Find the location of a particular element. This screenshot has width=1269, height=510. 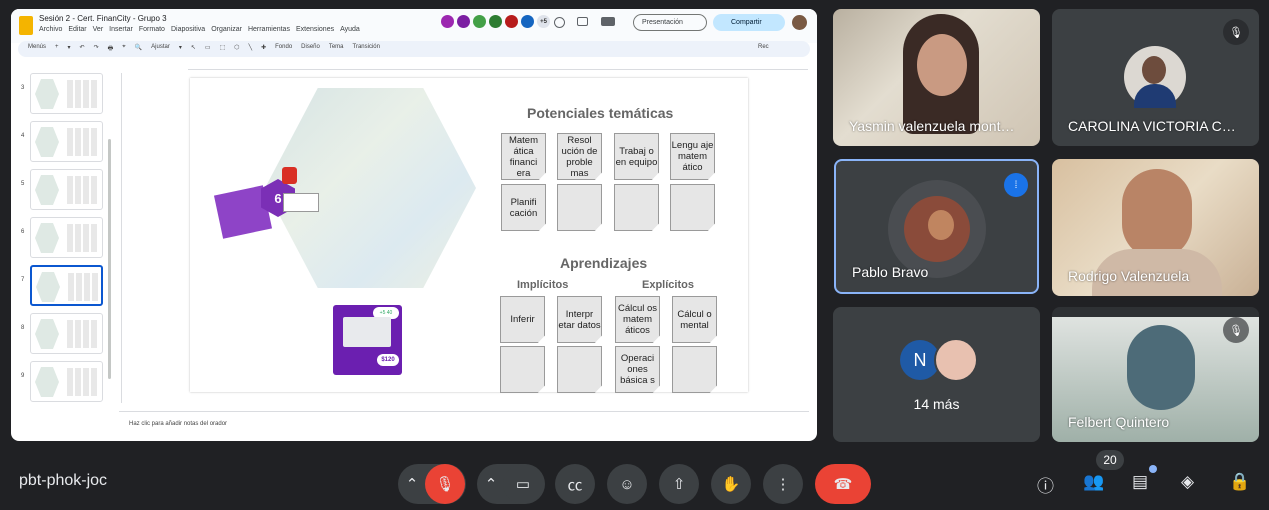

layout-button: Diseño is located at coordinates (310, 49).